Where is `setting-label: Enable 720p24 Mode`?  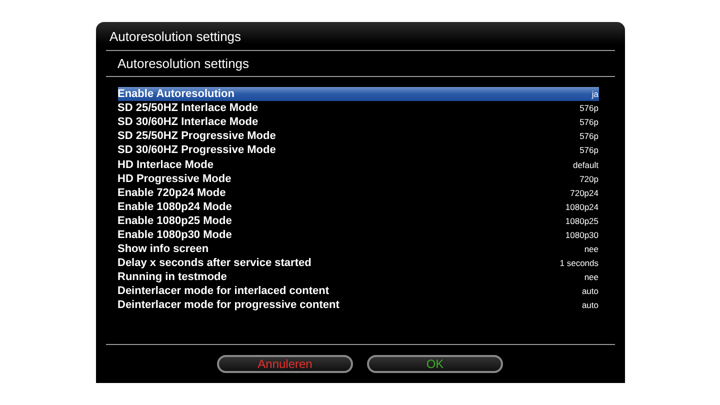
setting-label: Enable 720p24 Mode is located at coordinates (172, 192).